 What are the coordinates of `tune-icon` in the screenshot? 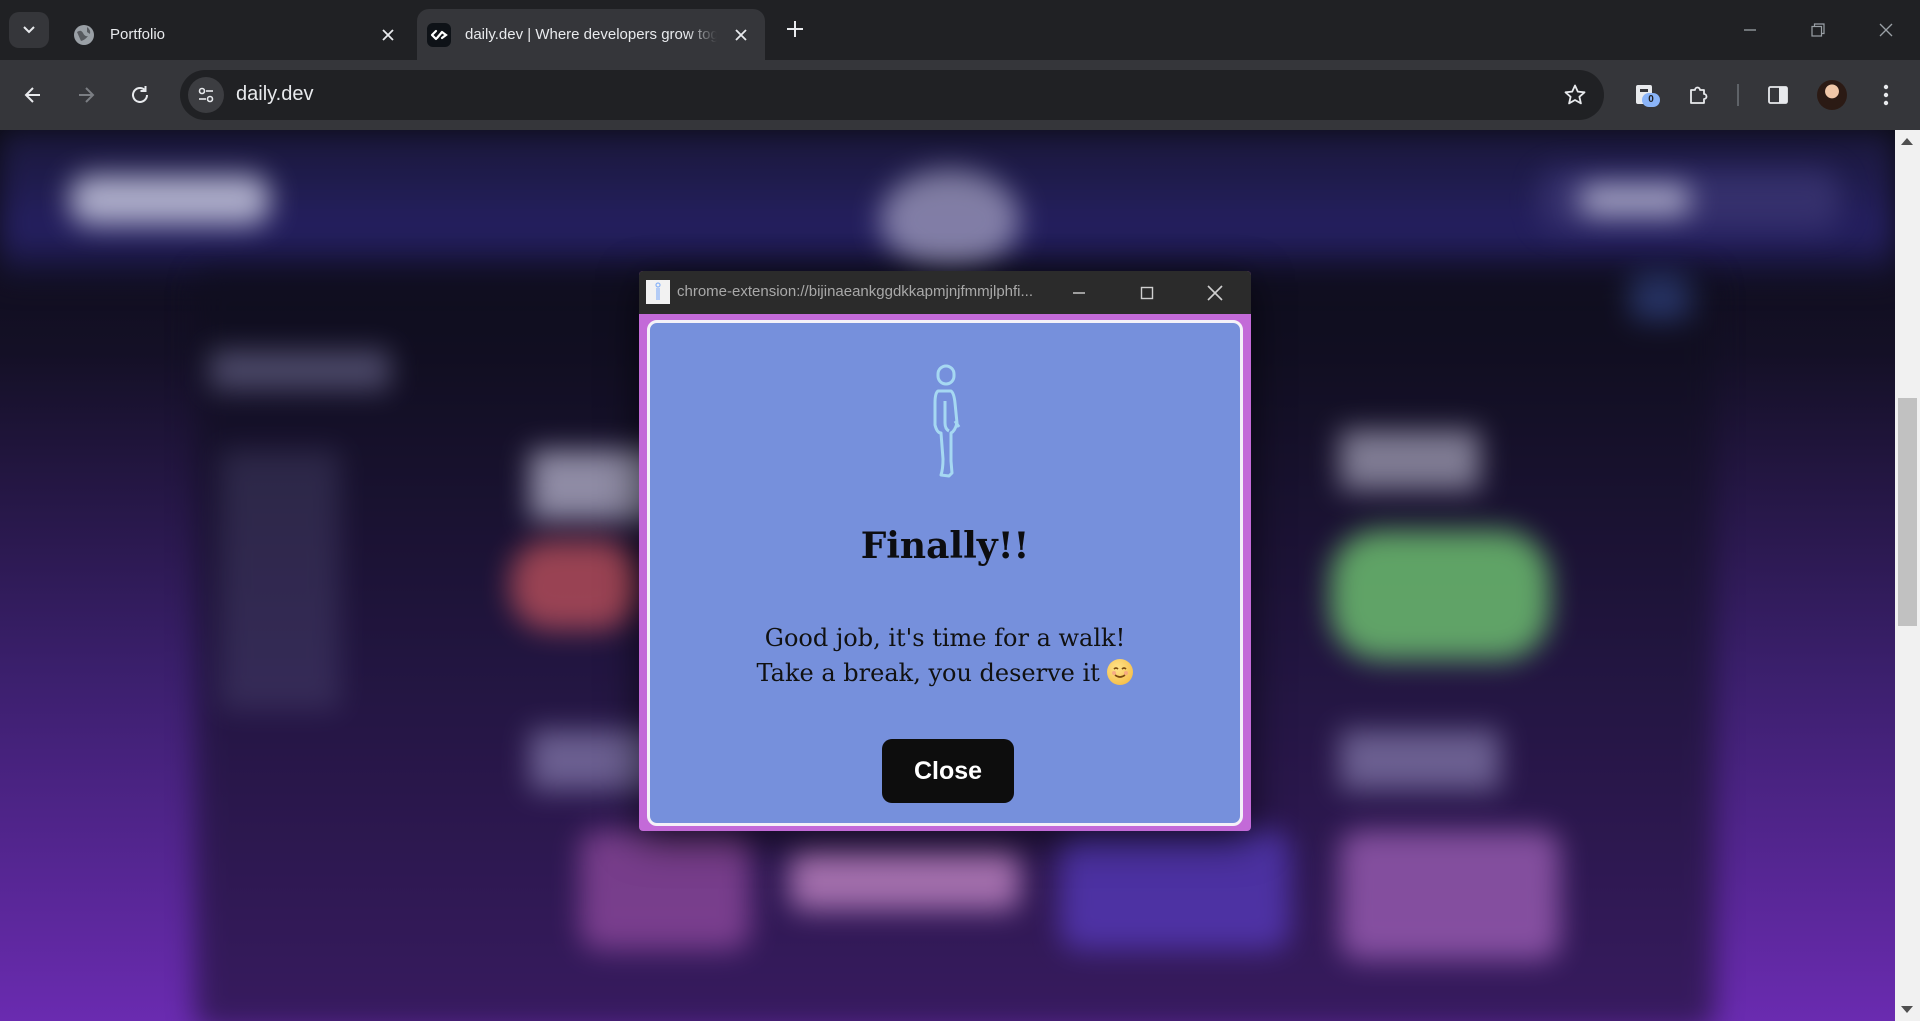 It's located at (206, 95).